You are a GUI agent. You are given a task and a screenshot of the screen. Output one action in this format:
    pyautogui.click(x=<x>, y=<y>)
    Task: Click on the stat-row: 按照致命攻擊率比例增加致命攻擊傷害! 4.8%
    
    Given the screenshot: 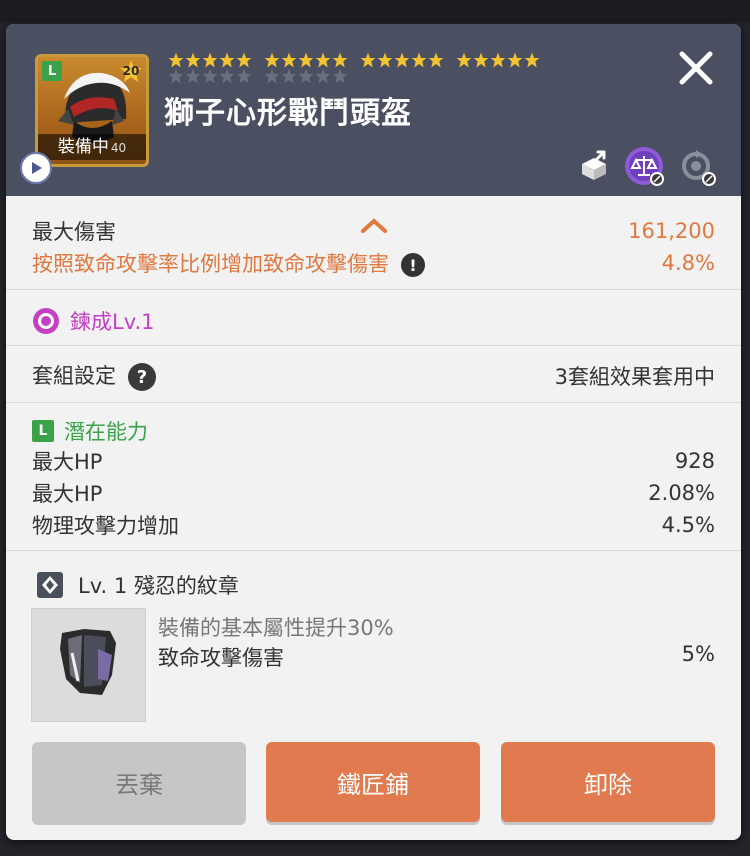 What is the action you would take?
    pyautogui.click(x=373, y=263)
    